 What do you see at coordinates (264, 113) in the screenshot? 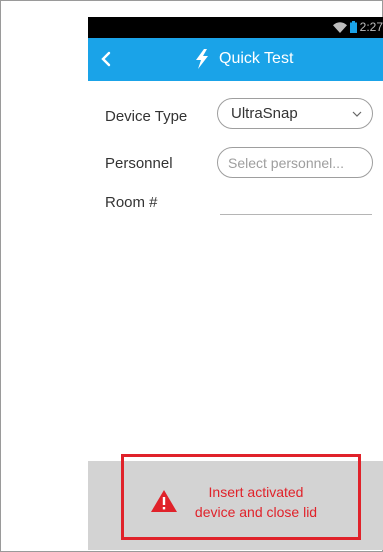
I see `device-type-value: UltraSnap` at bounding box center [264, 113].